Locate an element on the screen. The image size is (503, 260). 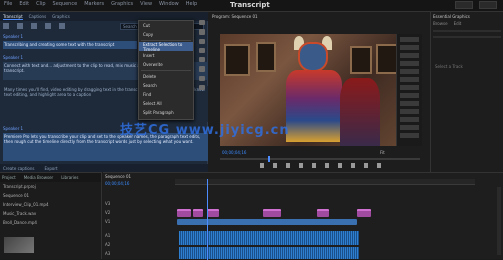
tab-edit: Edit is located at coordinates (458, 23).